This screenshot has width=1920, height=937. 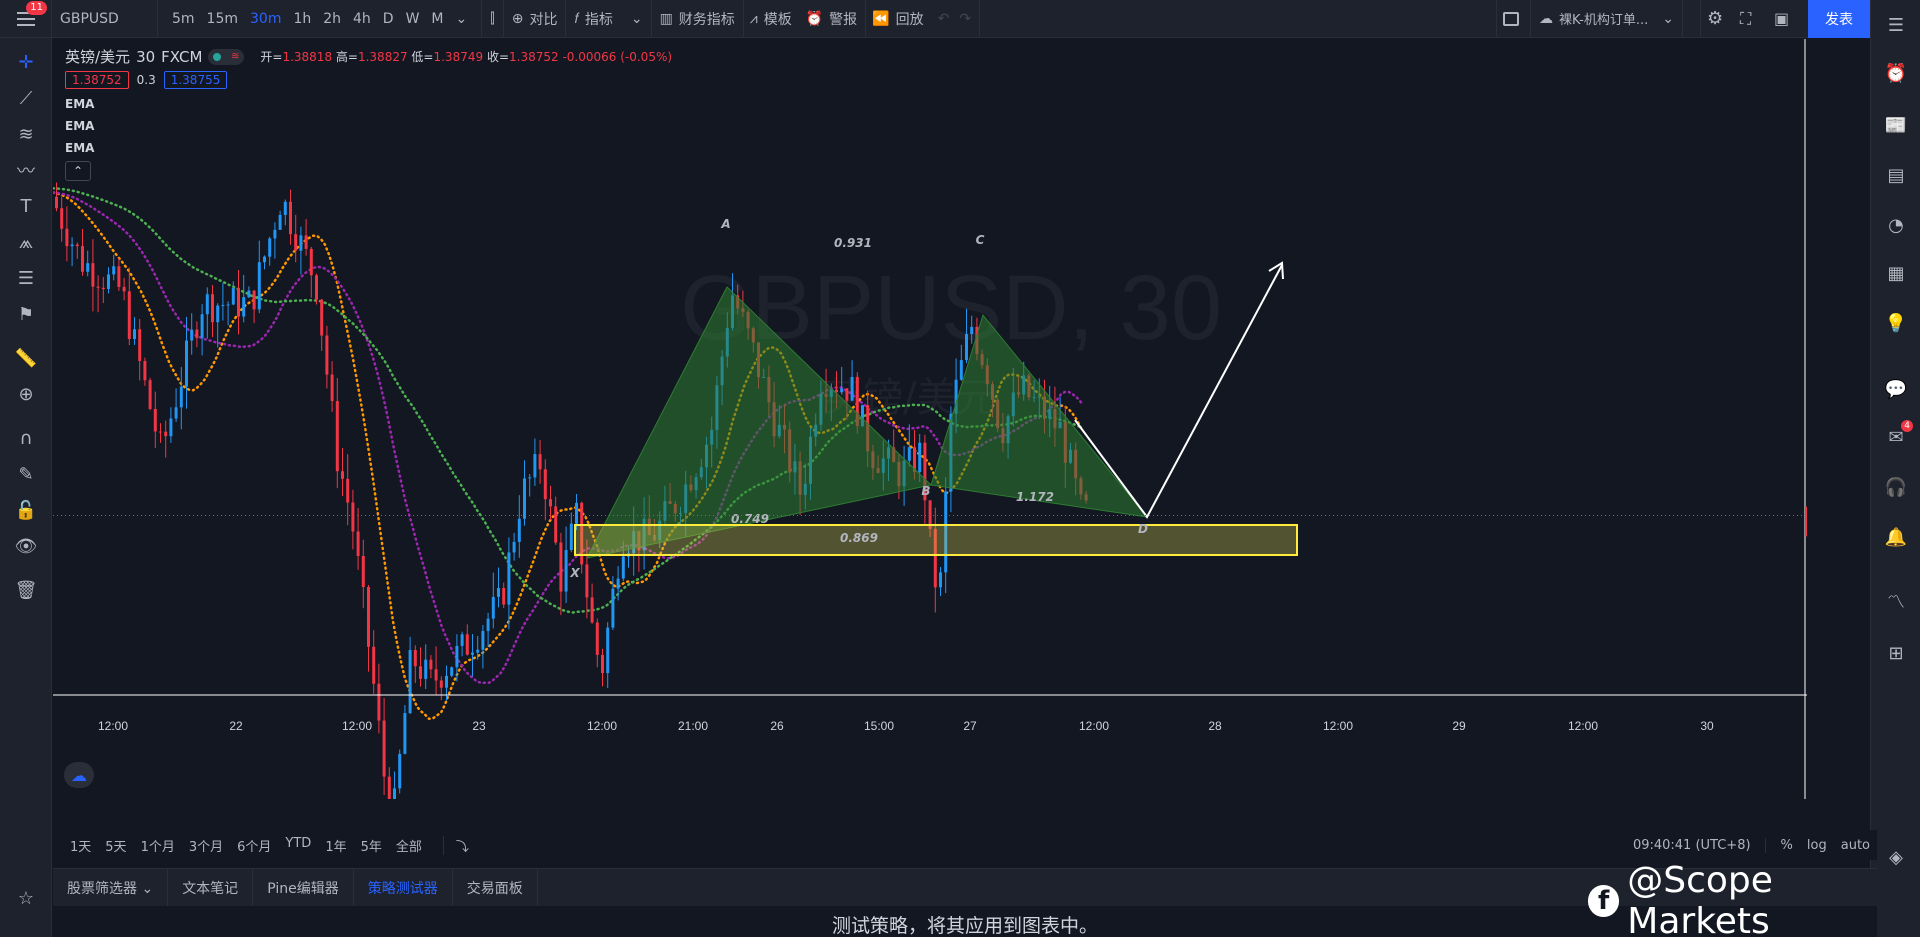 What do you see at coordinates (226, 56) in the screenshot?
I see `market-status-toggle: ≋` at bounding box center [226, 56].